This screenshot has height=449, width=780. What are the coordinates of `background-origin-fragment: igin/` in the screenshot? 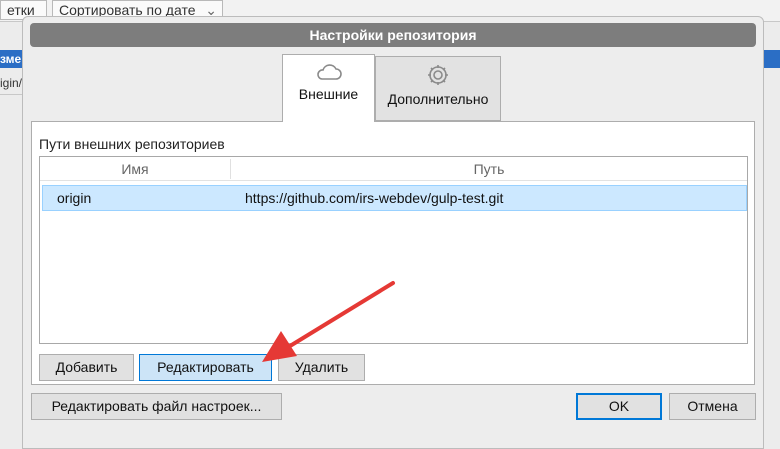 It's located at (11, 84).